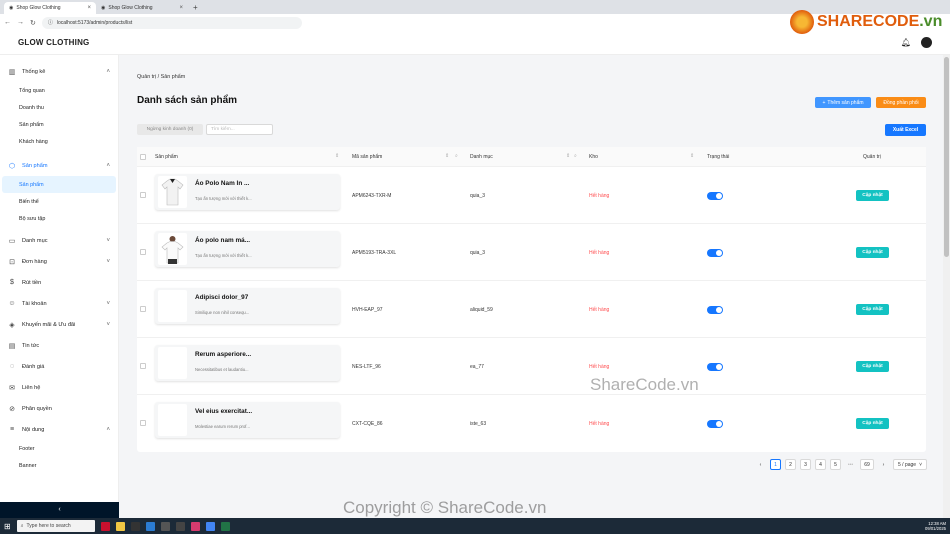 The width and height of the screenshot is (950, 534). What do you see at coordinates (165, 526) in the screenshot?
I see `app-icon` at bounding box center [165, 526].